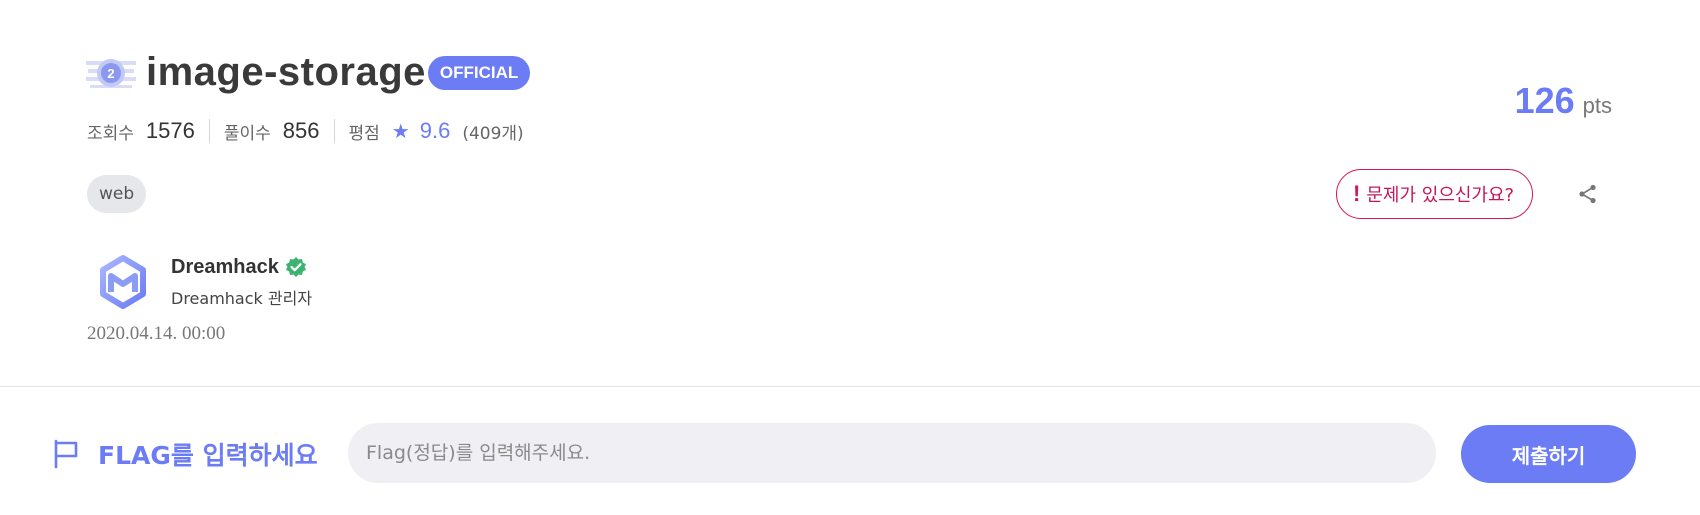 The width and height of the screenshot is (1700, 515). What do you see at coordinates (1440, 195) in the screenshot?
I see `report-issue-label: 문제가 있으신가요?` at bounding box center [1440, 195].